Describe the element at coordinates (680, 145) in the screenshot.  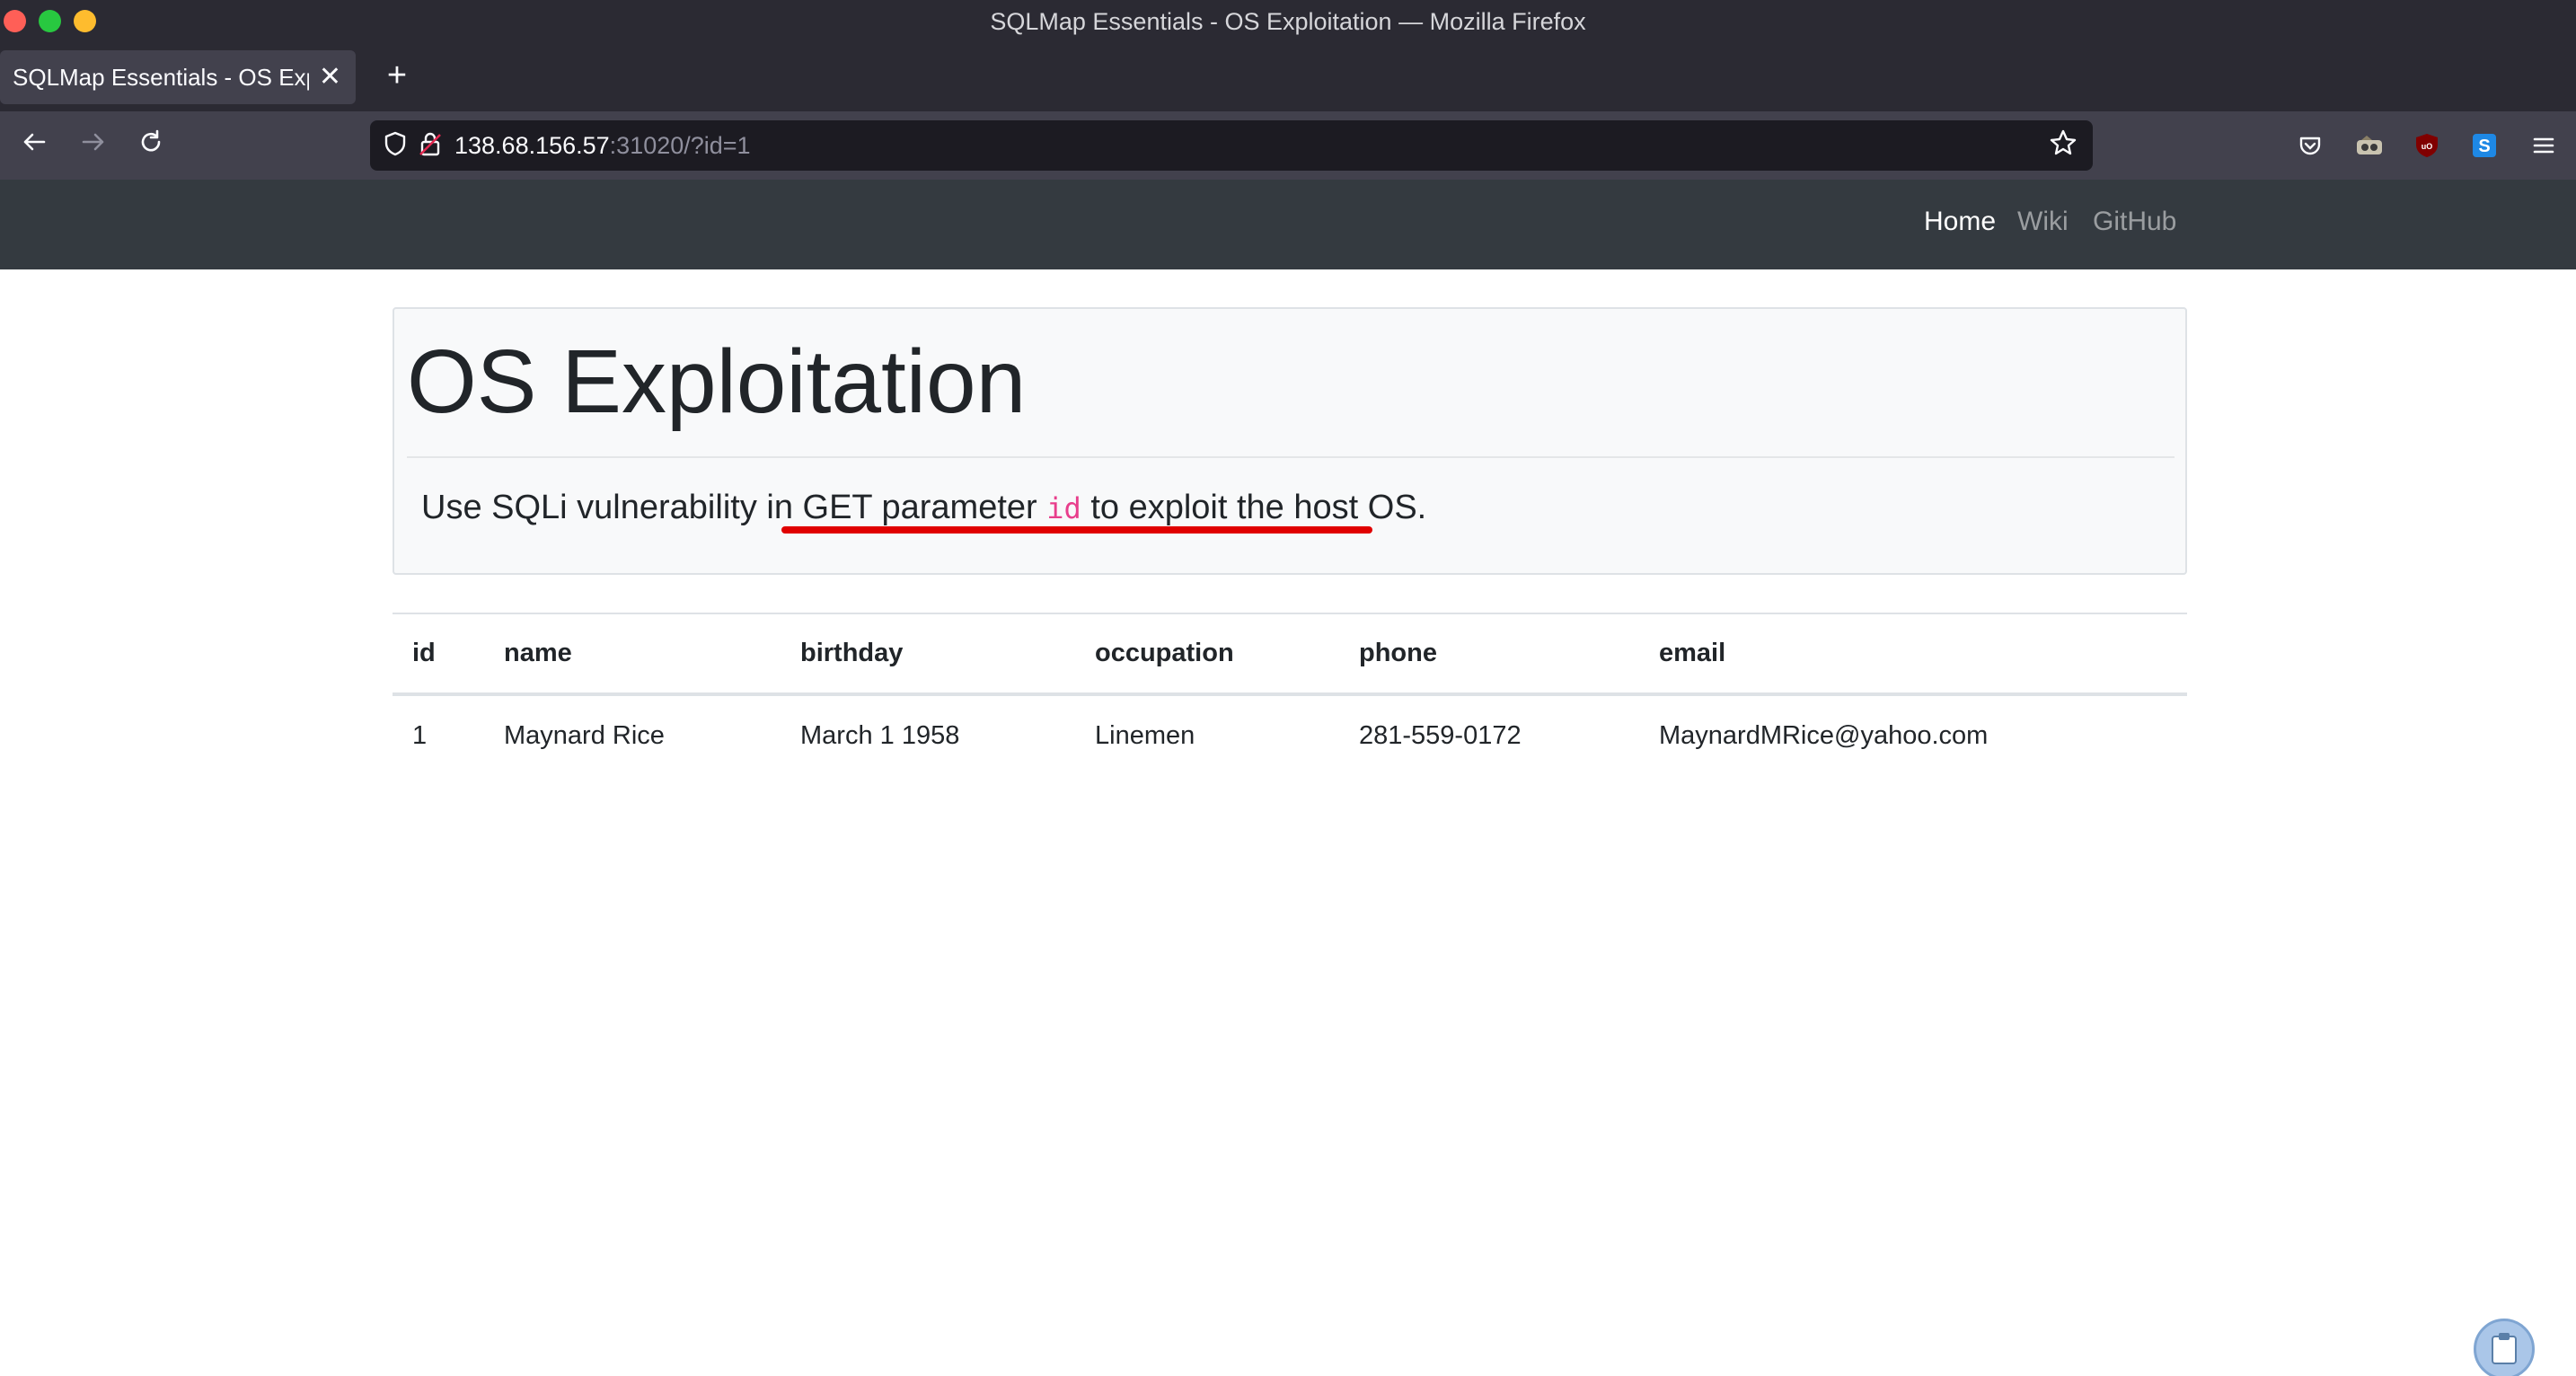
I see `url-path: :31020/?id=1` at that location.